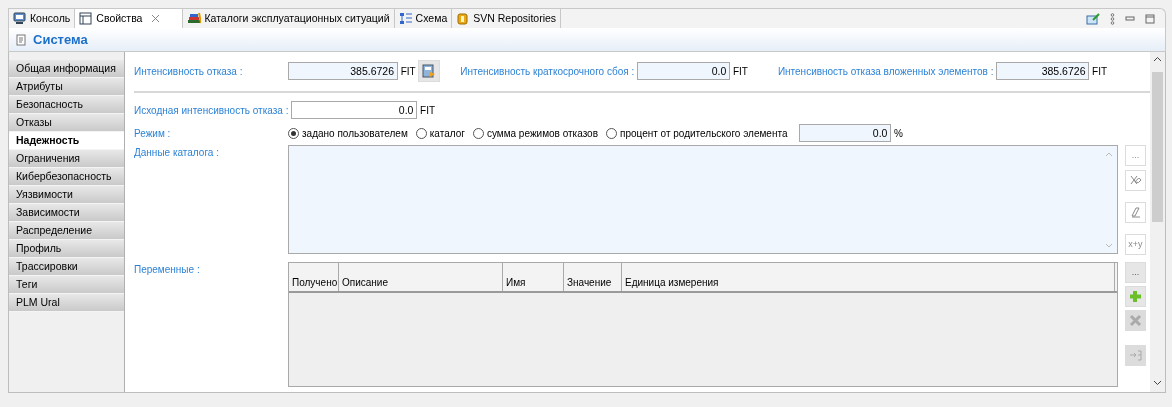  I want to click on new-window-icon, so click(1093, 18).